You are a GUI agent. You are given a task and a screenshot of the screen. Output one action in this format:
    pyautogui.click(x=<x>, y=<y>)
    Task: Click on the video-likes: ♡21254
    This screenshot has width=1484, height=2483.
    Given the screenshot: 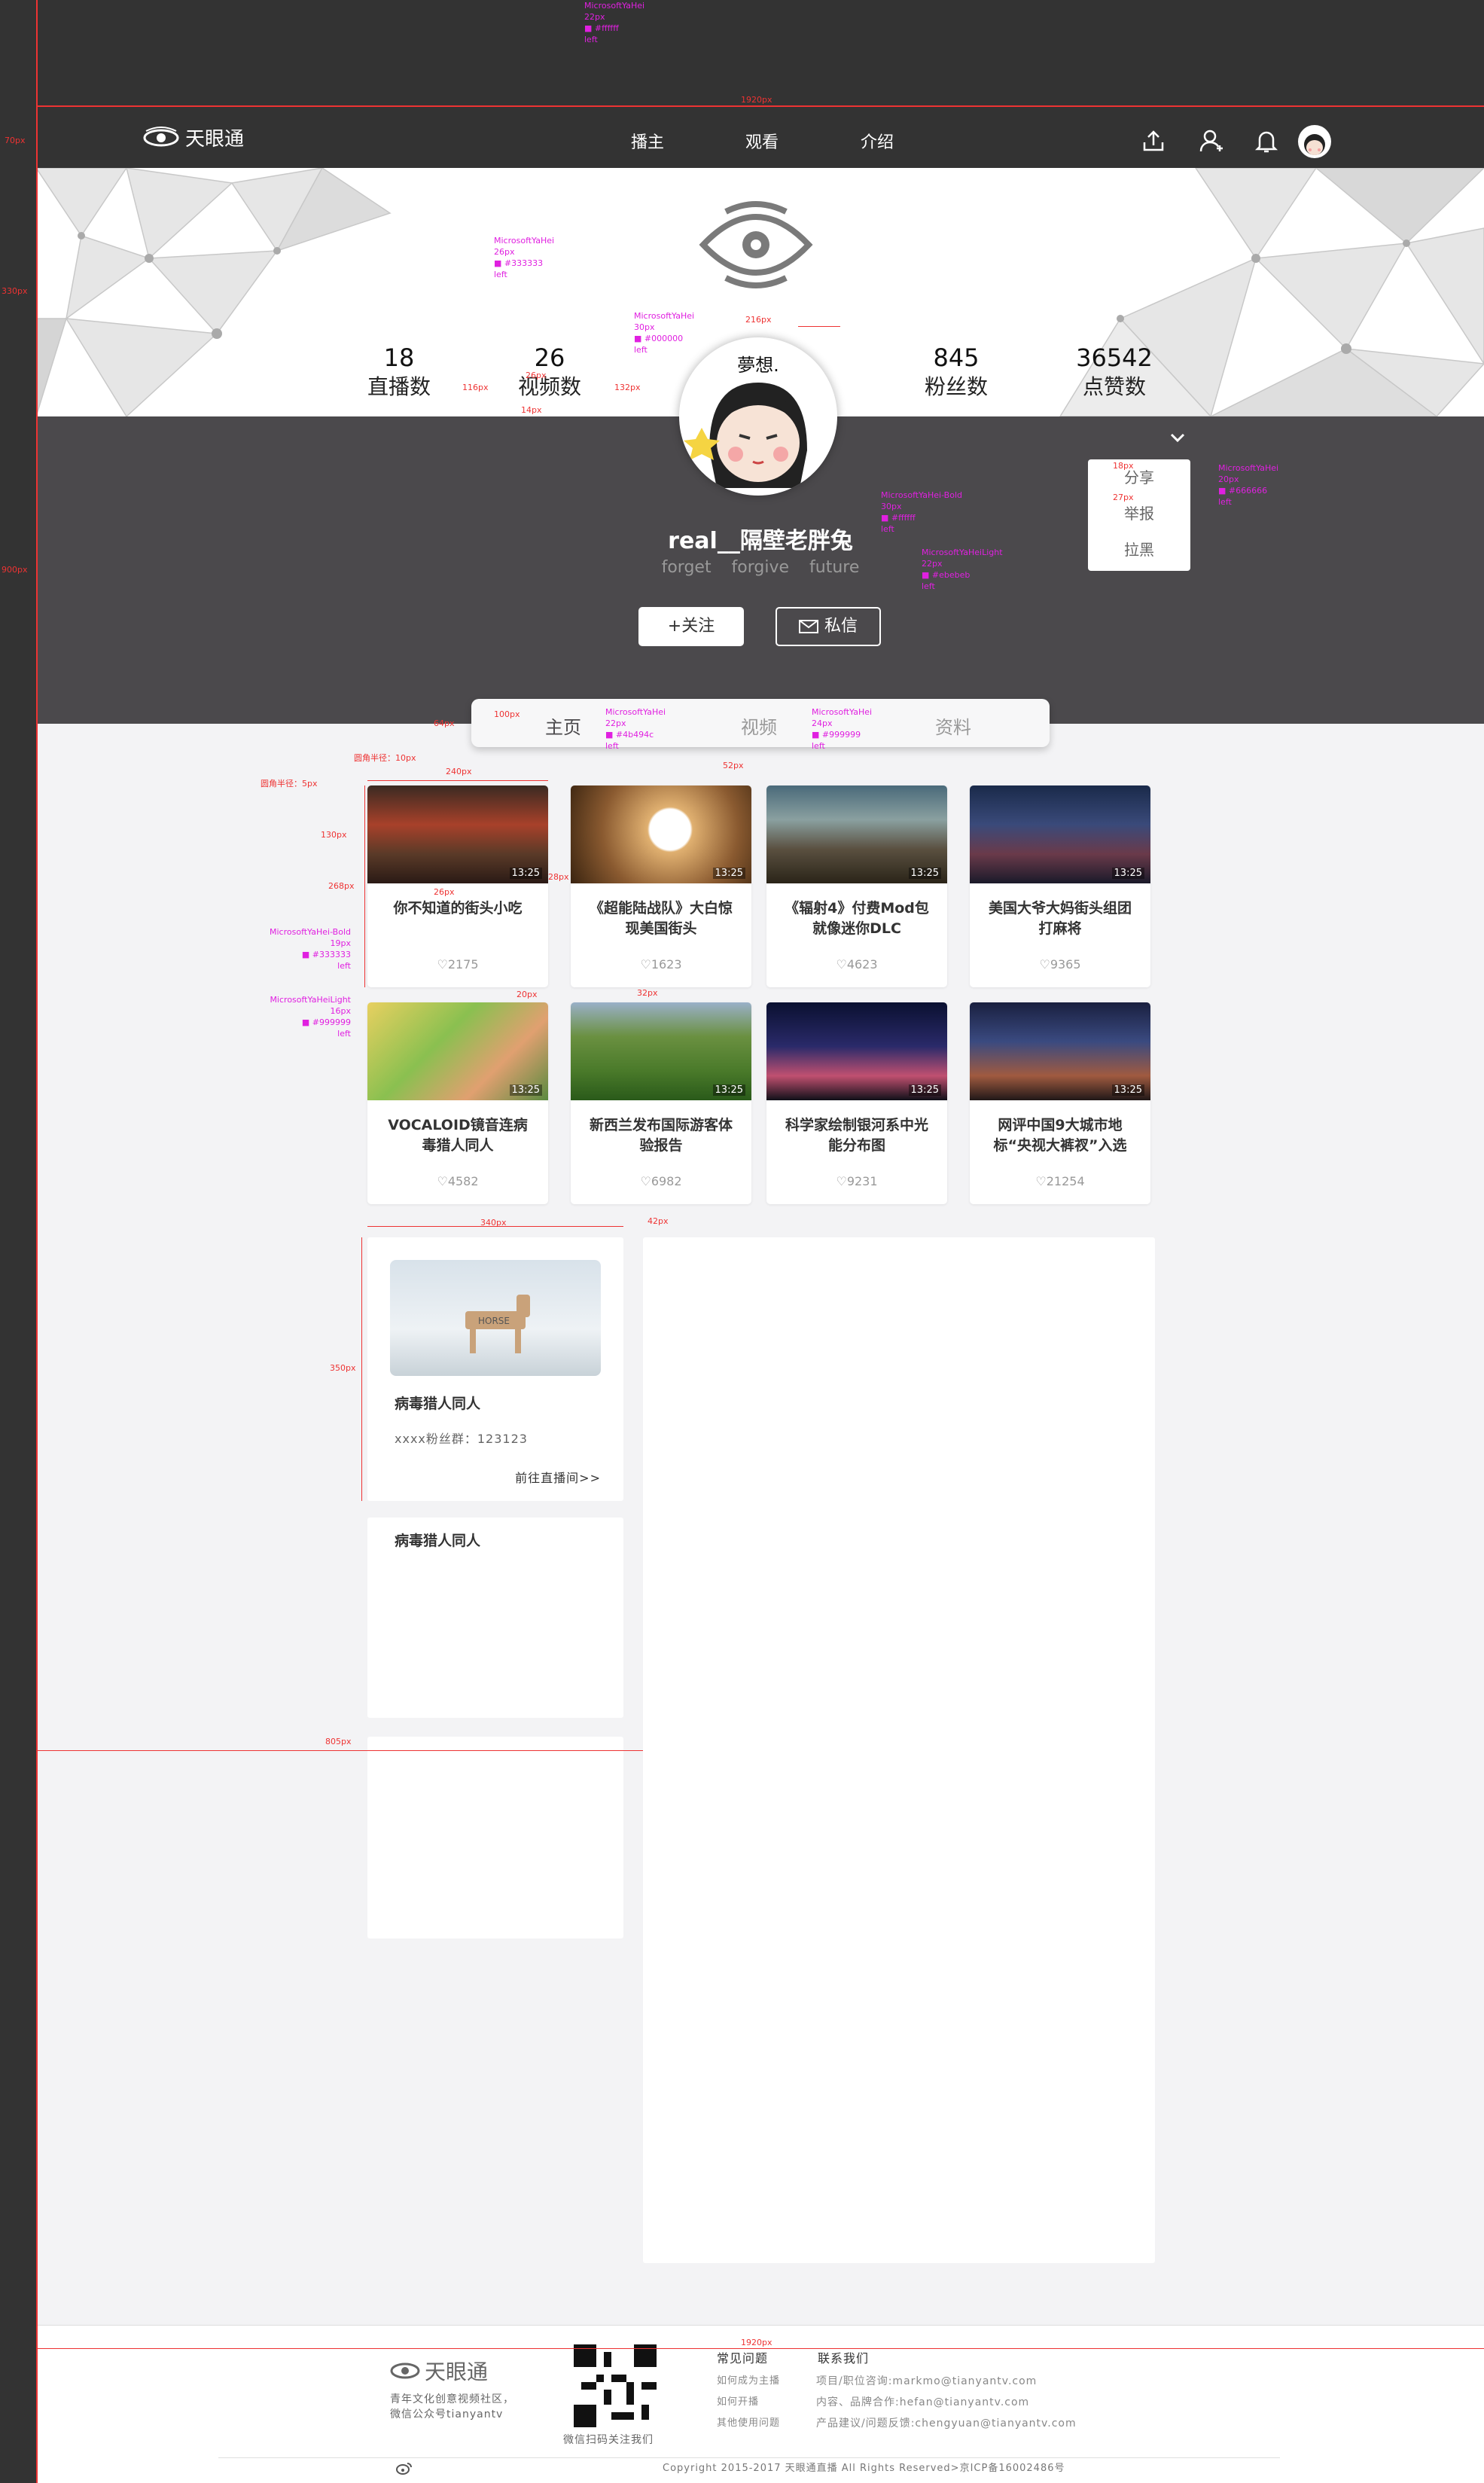 What is the action you would take?
    pyautogui.click(x=1060, y=1181)
    